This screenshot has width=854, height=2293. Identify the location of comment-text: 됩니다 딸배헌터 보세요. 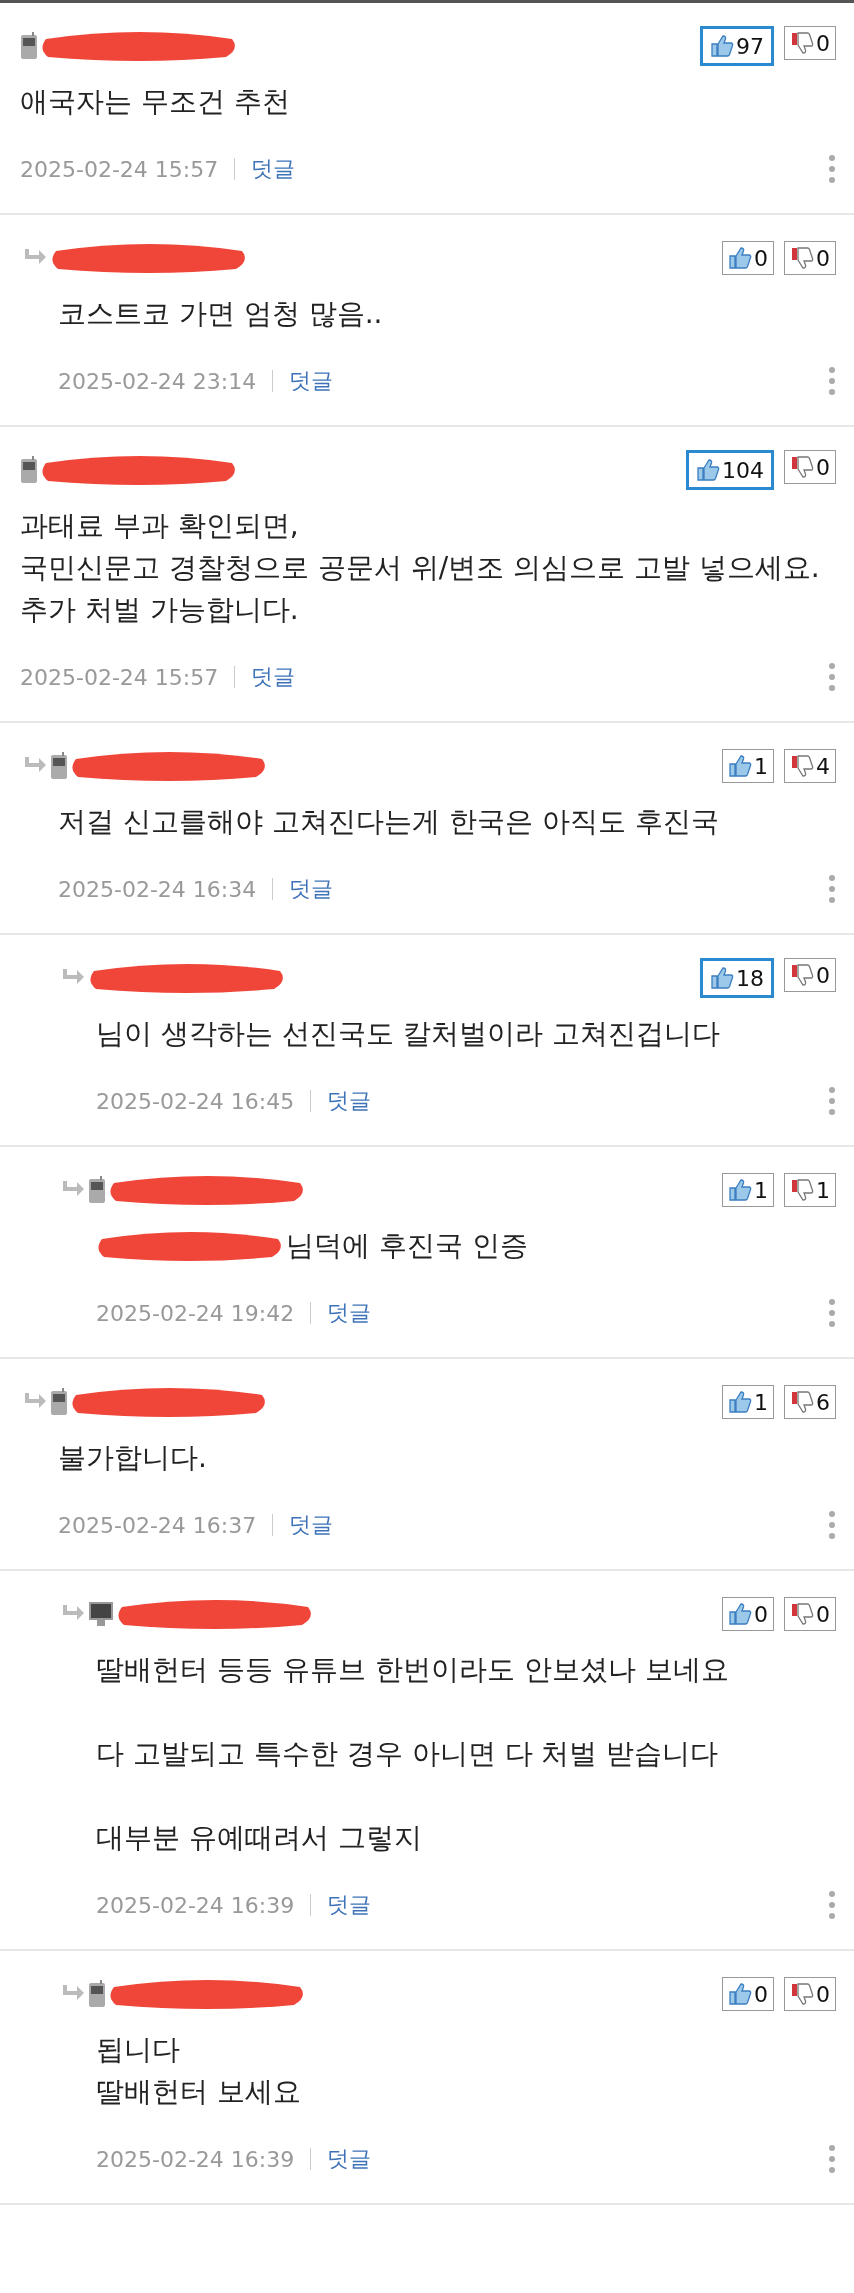
(198, 2071).